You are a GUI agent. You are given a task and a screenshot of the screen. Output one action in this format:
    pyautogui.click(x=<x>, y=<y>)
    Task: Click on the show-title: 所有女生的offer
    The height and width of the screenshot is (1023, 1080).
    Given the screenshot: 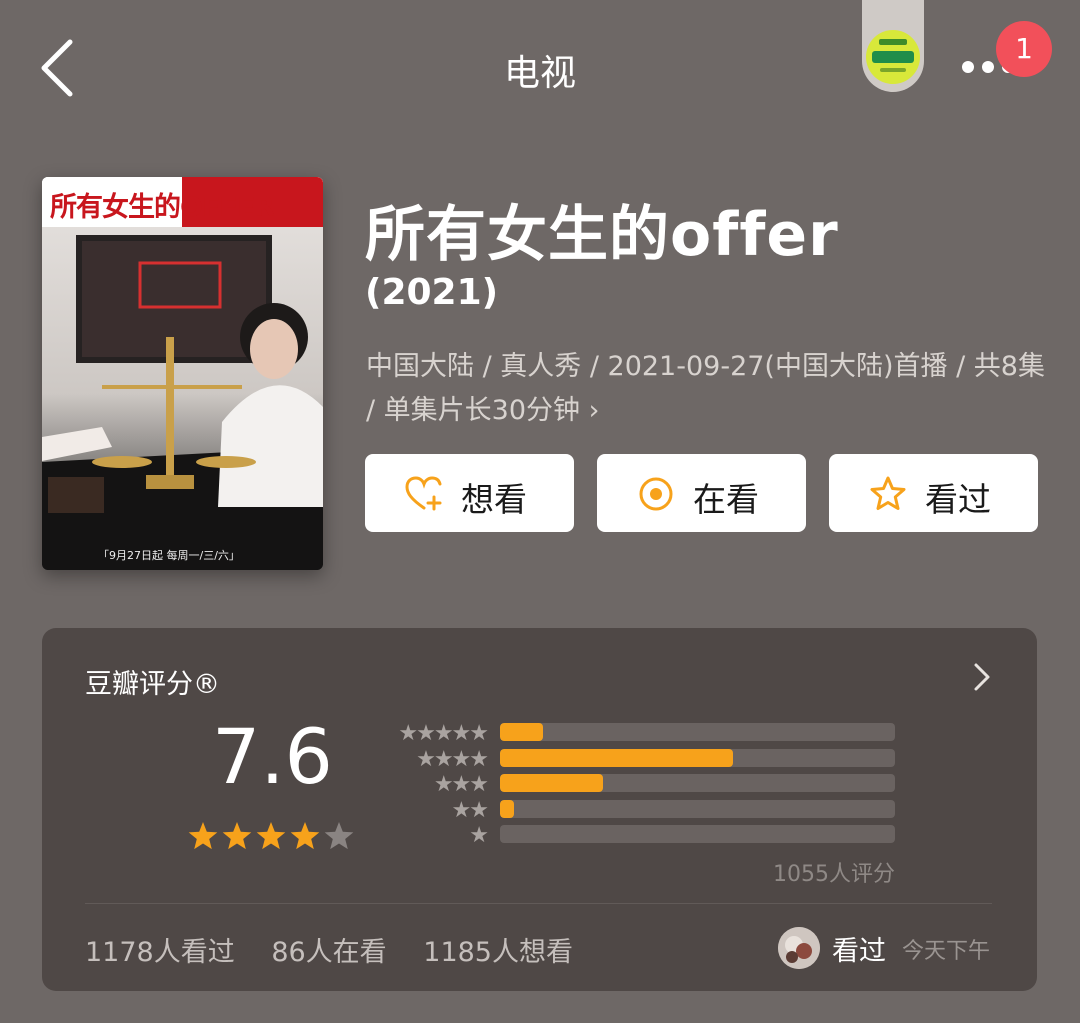 What is the action you would take?
    pyautogui.click(x=602, y=235)
    